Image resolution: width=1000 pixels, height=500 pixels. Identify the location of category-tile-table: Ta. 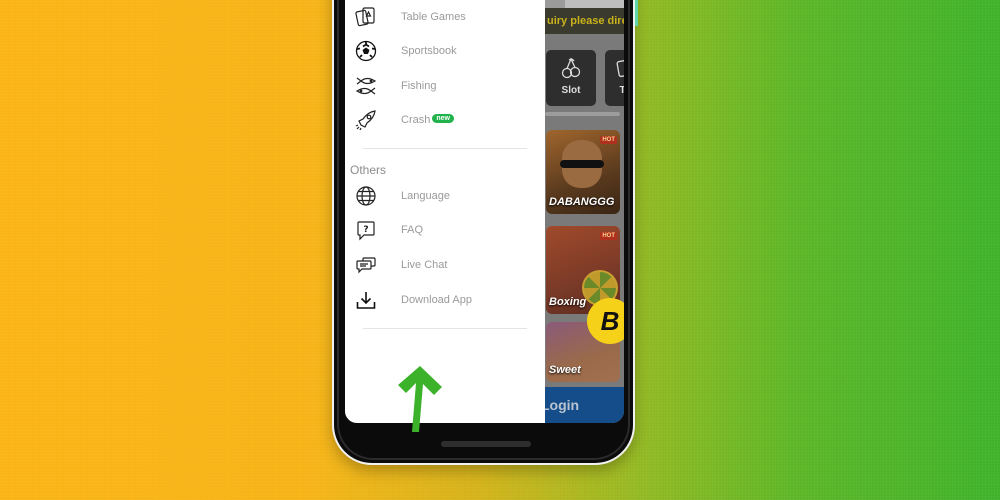
(614, 78).